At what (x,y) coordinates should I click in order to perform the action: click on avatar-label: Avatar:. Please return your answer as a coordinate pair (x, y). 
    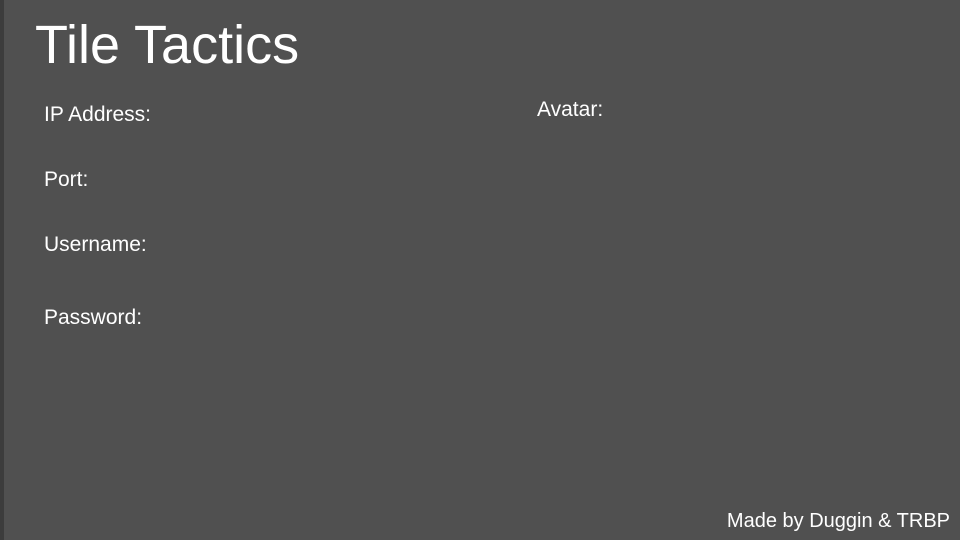
    Looking at the image, I should click on (570, 109).